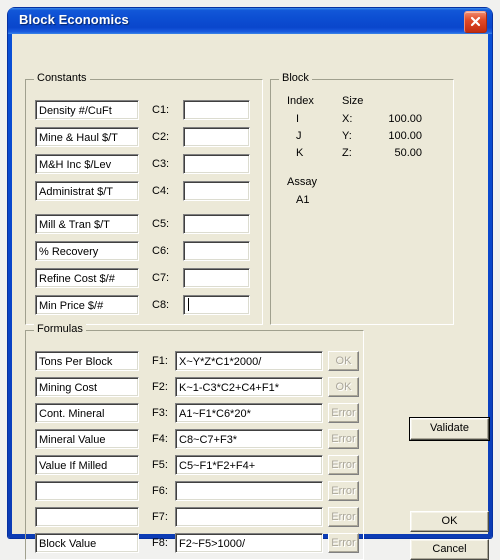 This screenshot has height=560, width=500. Describe the element at coordinates (249, 465) in the screenshot. I see `formula-expression-input-f5: C5~F1*F2+F4+` at that location.